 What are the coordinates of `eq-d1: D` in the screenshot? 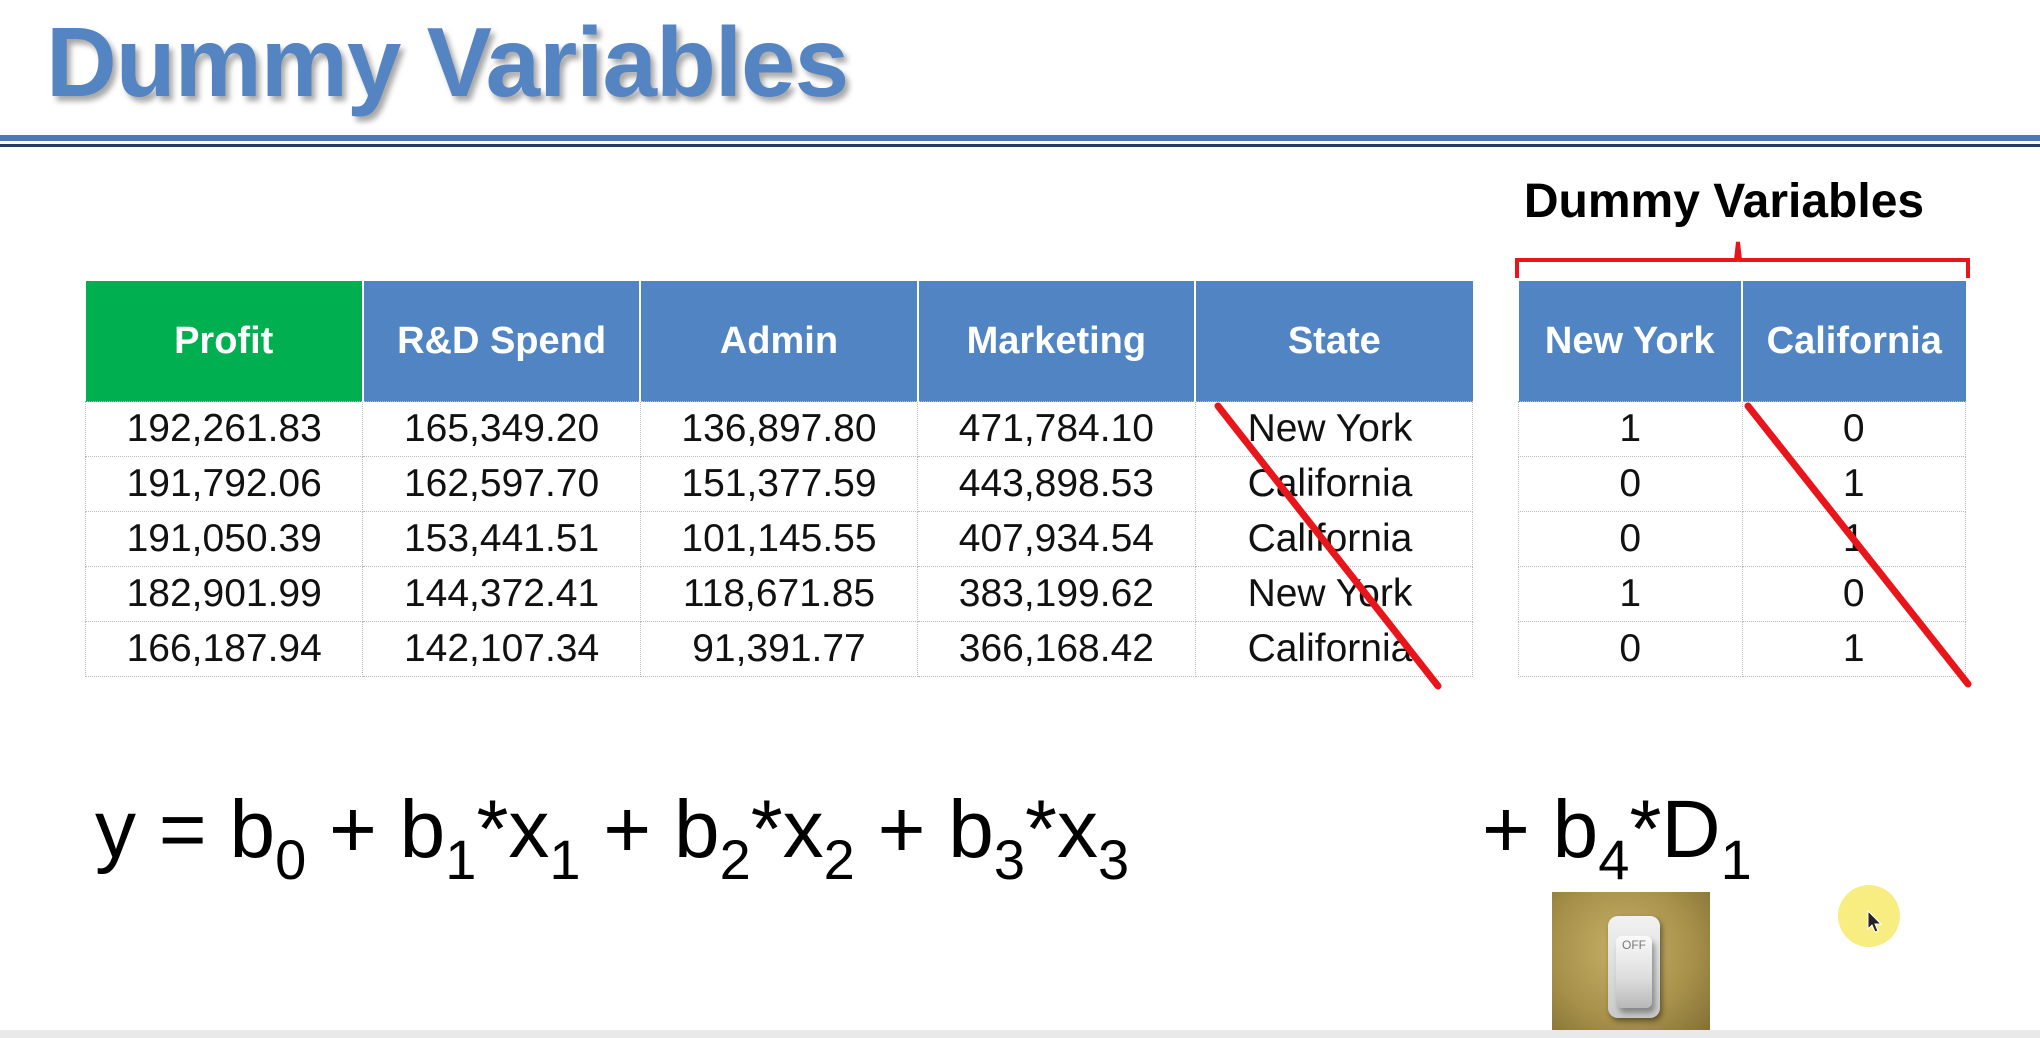 It's located at (1691, 829).